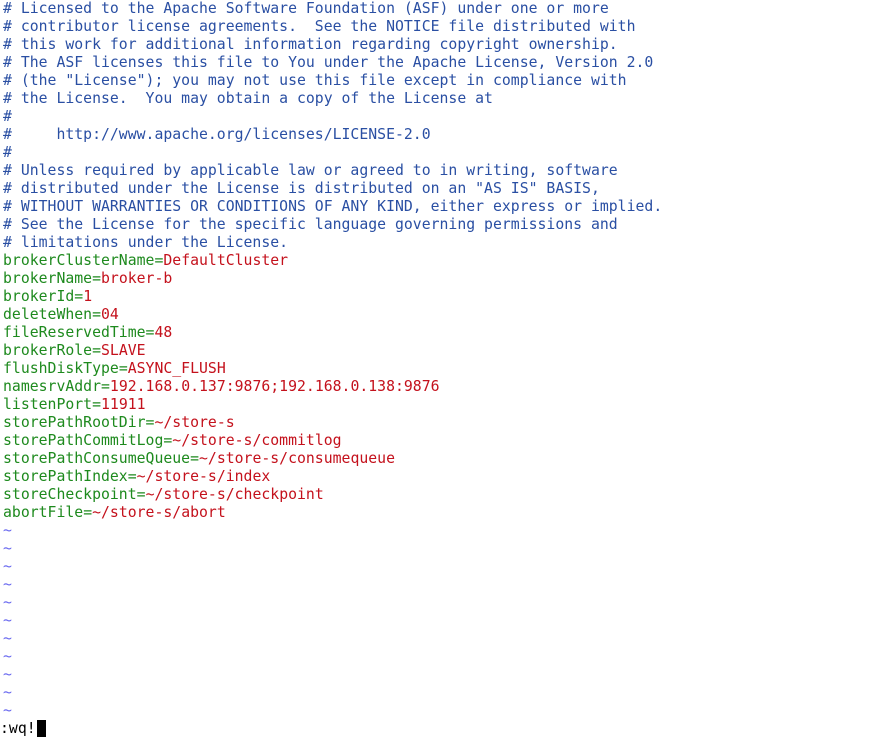 Image resolution: width=893 pixels, height=750 pixels. I want to click on config-key: storePathRootDir, so click(74, 422).